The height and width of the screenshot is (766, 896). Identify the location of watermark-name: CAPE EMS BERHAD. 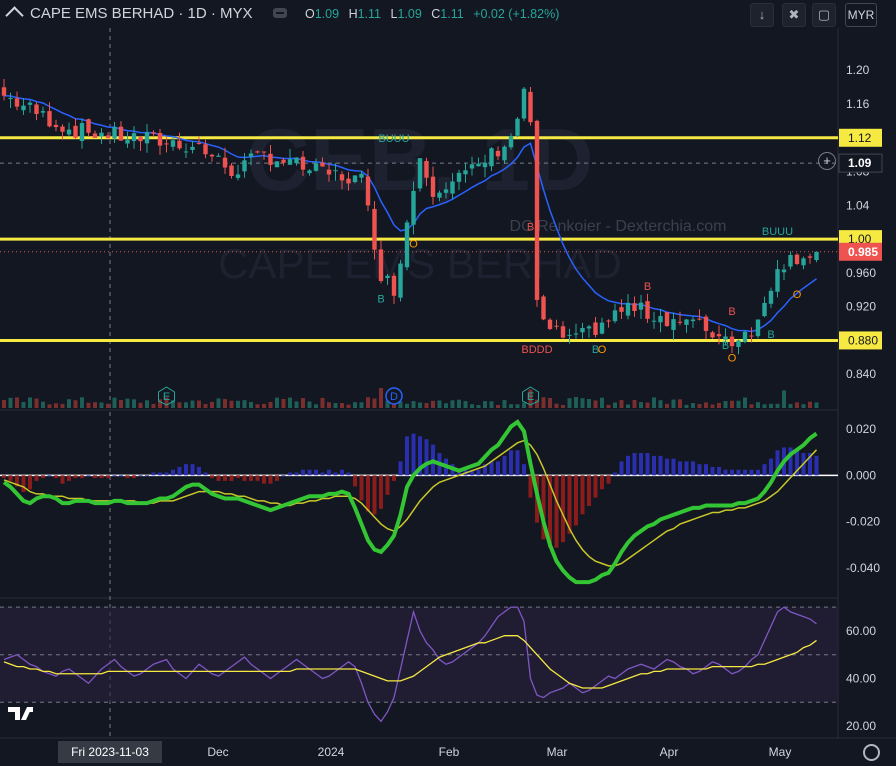
(420, 263).